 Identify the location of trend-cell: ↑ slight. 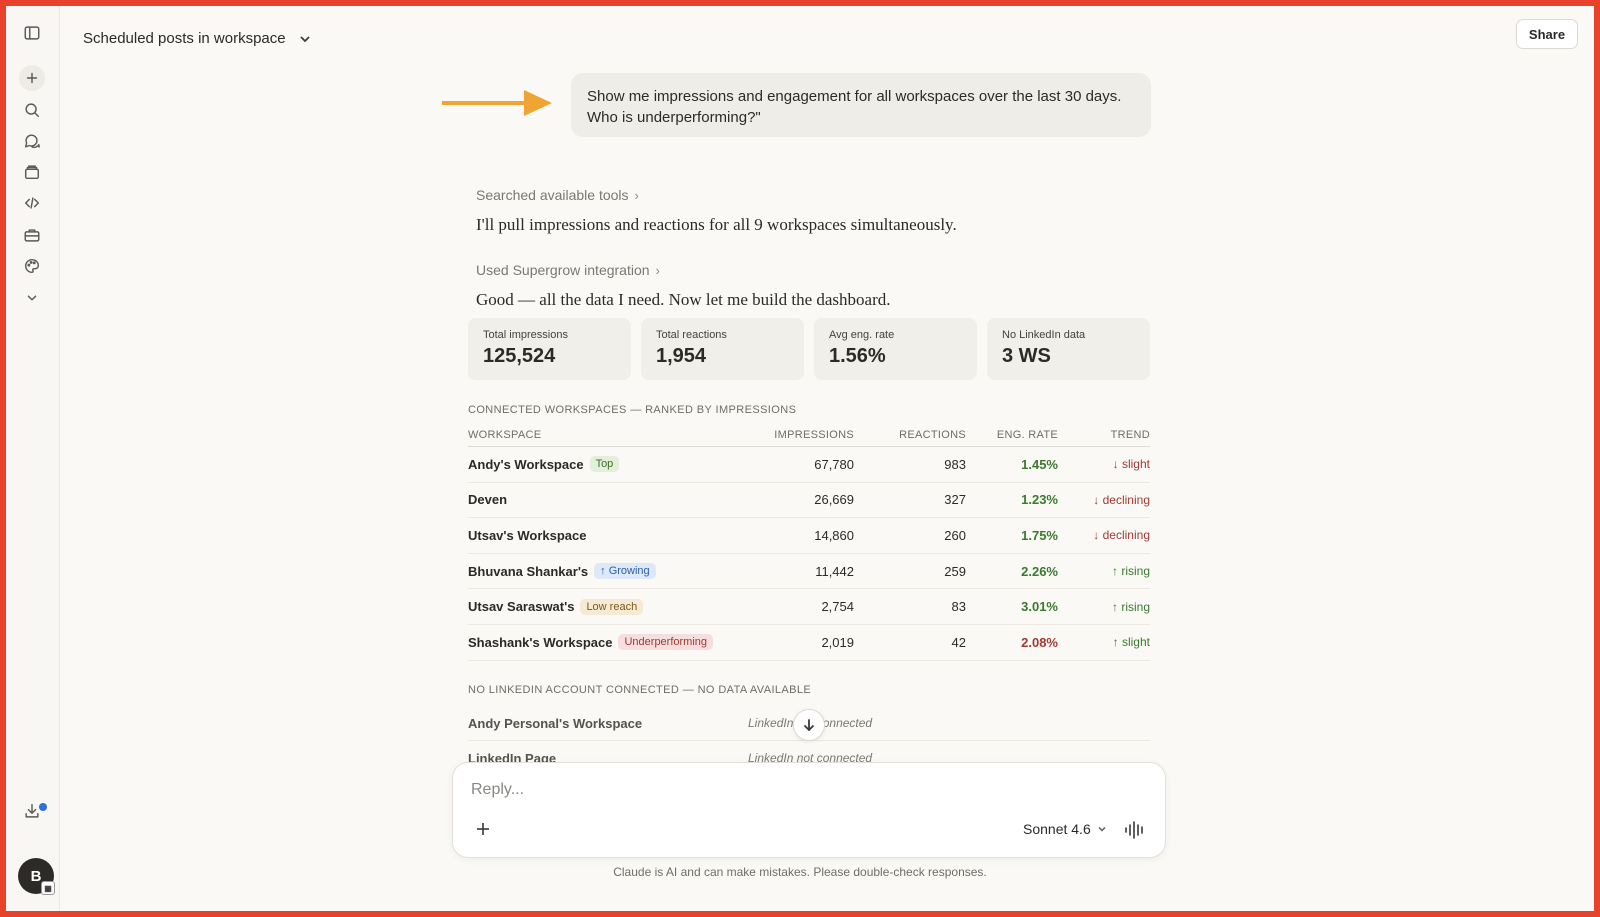
(1131, 642).